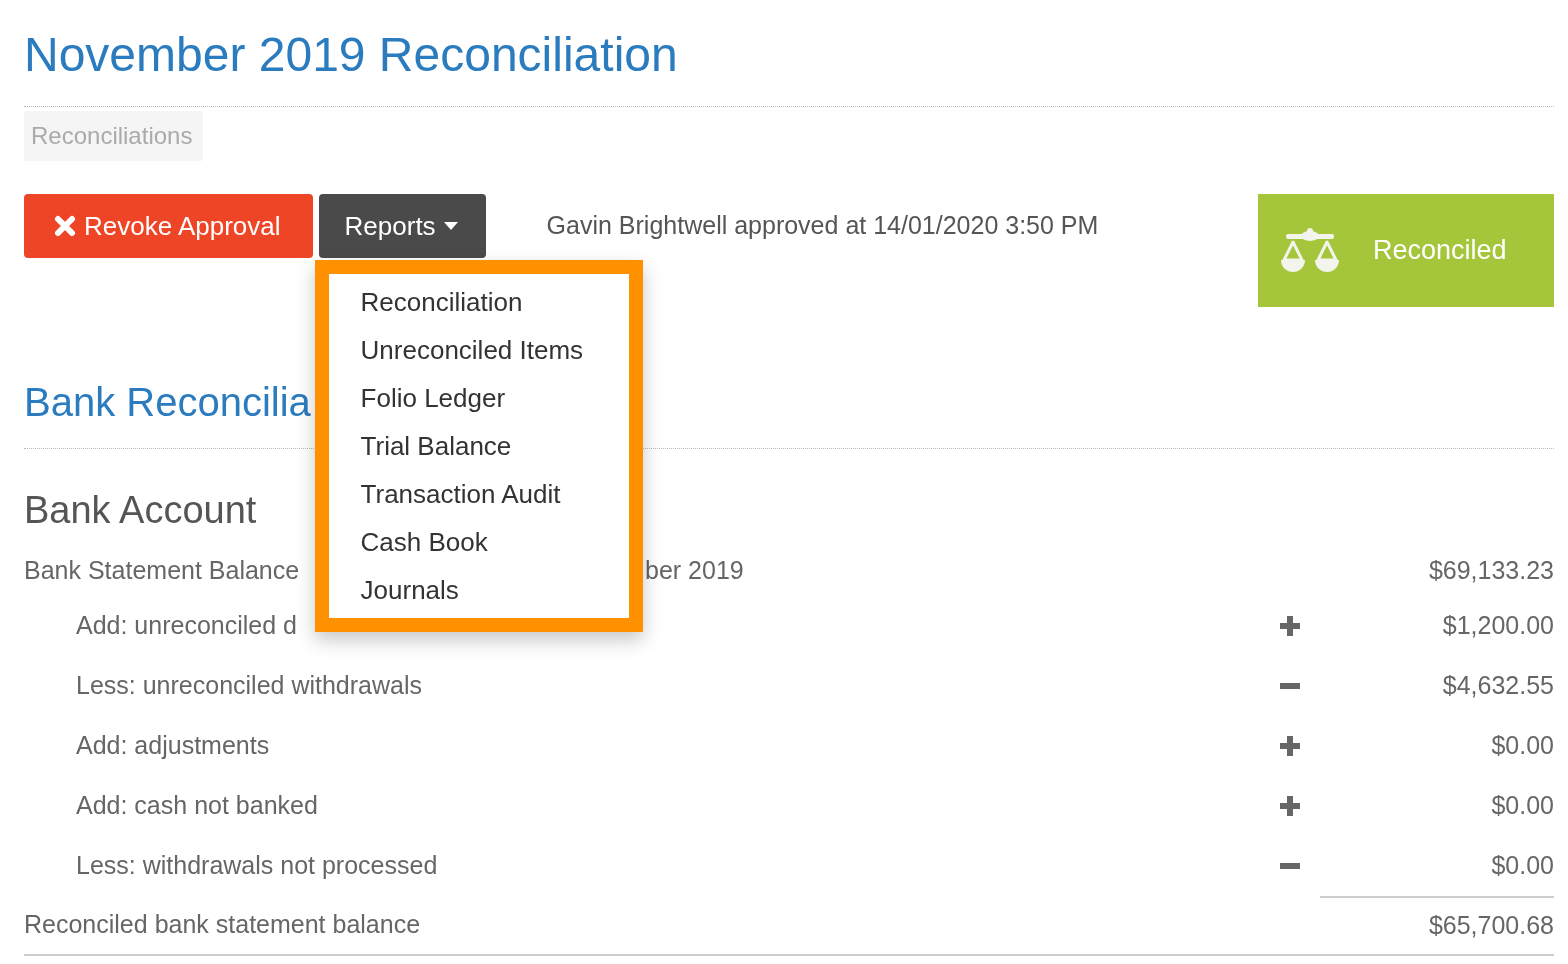 The height and width of the screenshot is (964, 1568). Describe the element at coordinates (1491, 926) in the screenshot. I see `total-amount: $65,700.68` at that location.